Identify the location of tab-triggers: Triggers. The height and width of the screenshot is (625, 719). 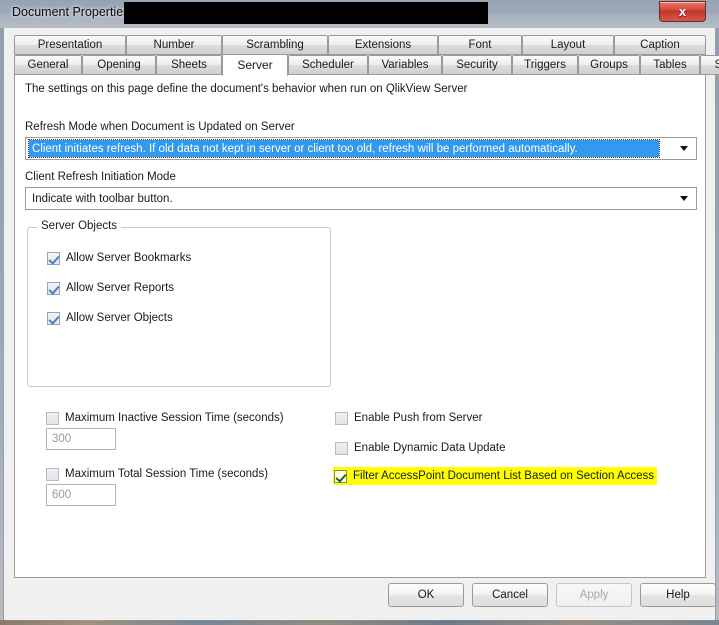
(545, 65).